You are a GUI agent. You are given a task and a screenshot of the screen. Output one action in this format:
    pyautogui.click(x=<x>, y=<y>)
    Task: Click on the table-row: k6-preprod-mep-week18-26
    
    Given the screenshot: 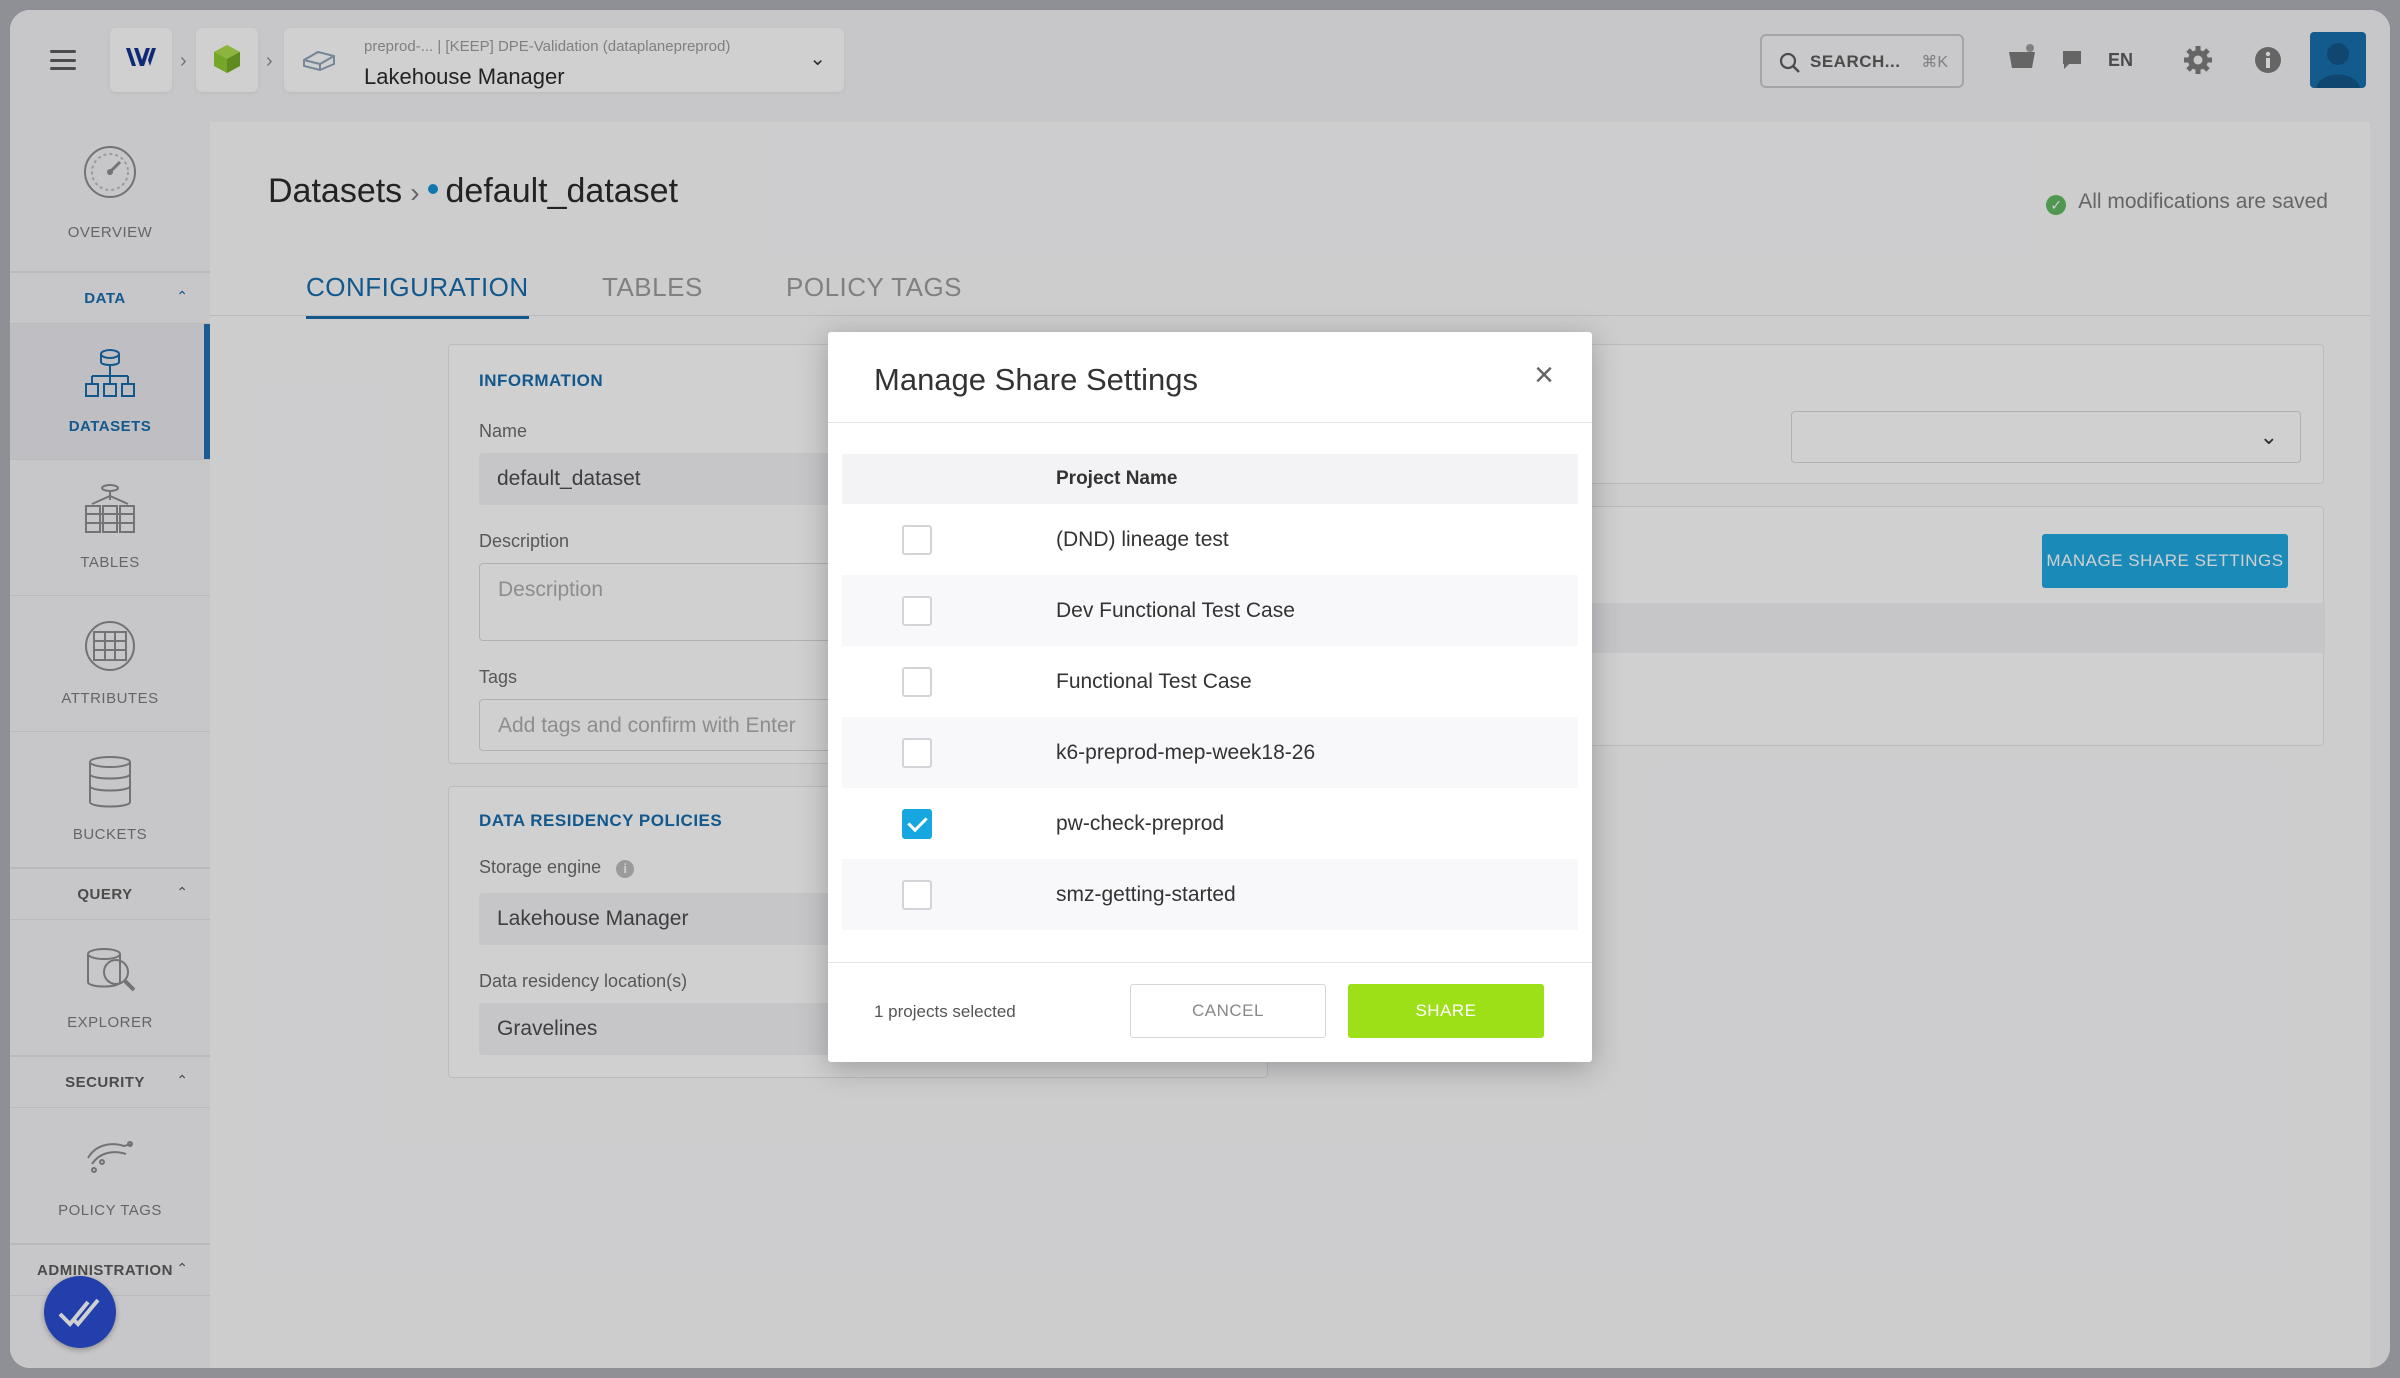 What is the action you would take?
    pyautogui.click(x=1210, y=752)
    